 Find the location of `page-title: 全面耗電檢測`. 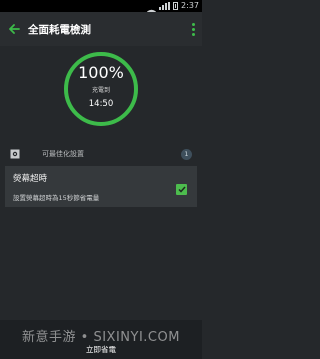

page-title: 全面耗電檢測 is located at coordinates (59, 29).